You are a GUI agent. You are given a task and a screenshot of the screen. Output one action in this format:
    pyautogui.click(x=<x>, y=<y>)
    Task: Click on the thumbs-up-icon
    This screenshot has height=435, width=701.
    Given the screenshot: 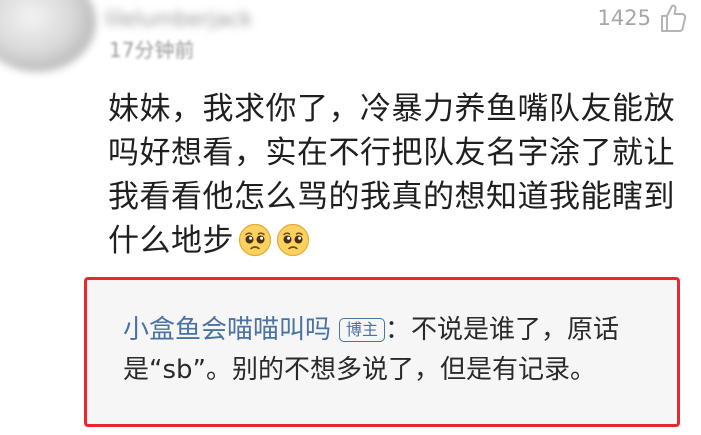 What is the action you would take?
    pyautogui.click(x=673, y=18)
    